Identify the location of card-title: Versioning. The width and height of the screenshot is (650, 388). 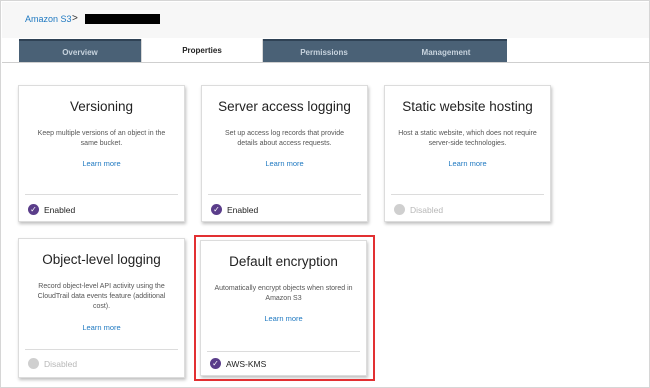
(101, 106).